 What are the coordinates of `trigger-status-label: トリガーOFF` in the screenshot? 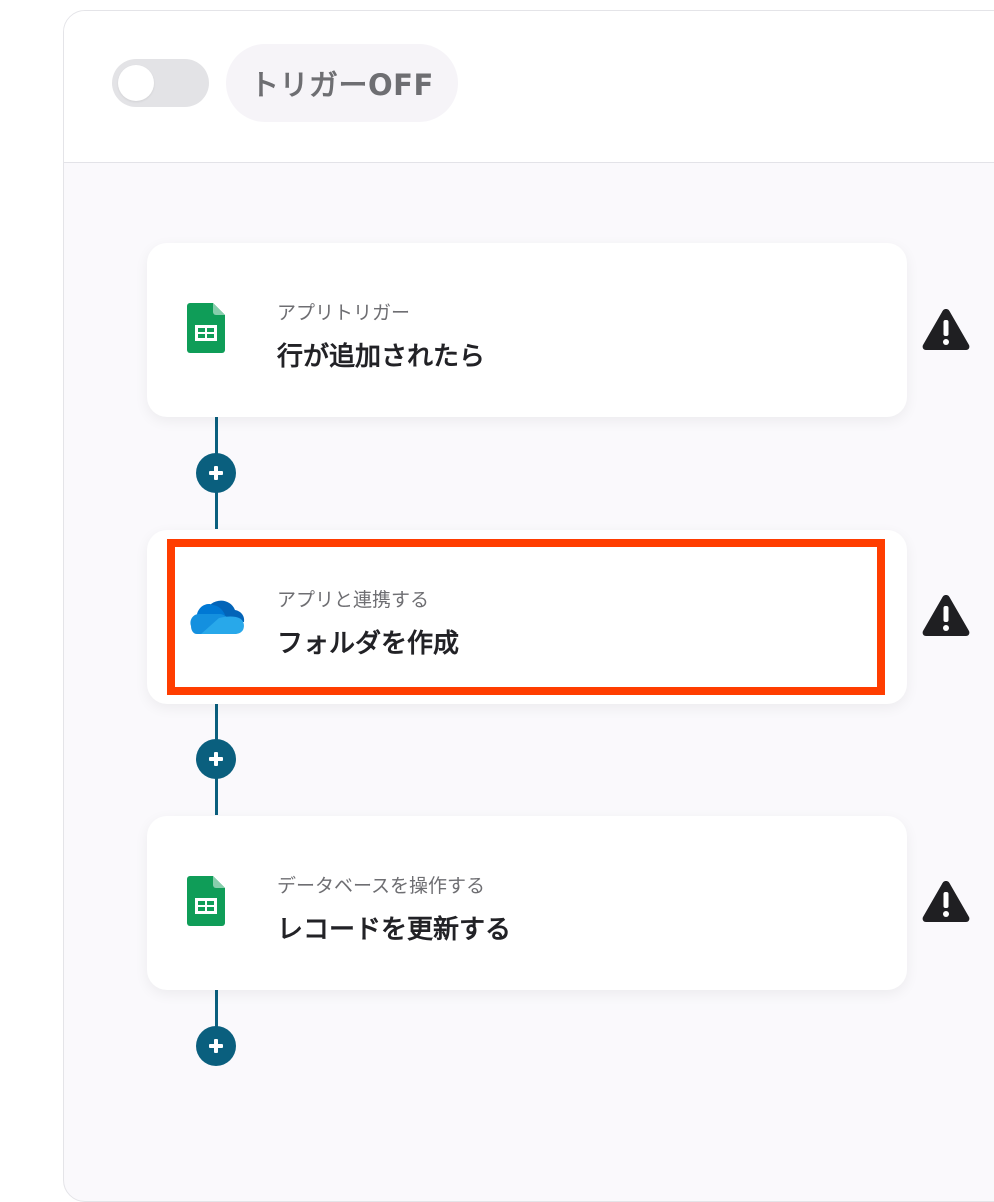 It's located at (342, 85).